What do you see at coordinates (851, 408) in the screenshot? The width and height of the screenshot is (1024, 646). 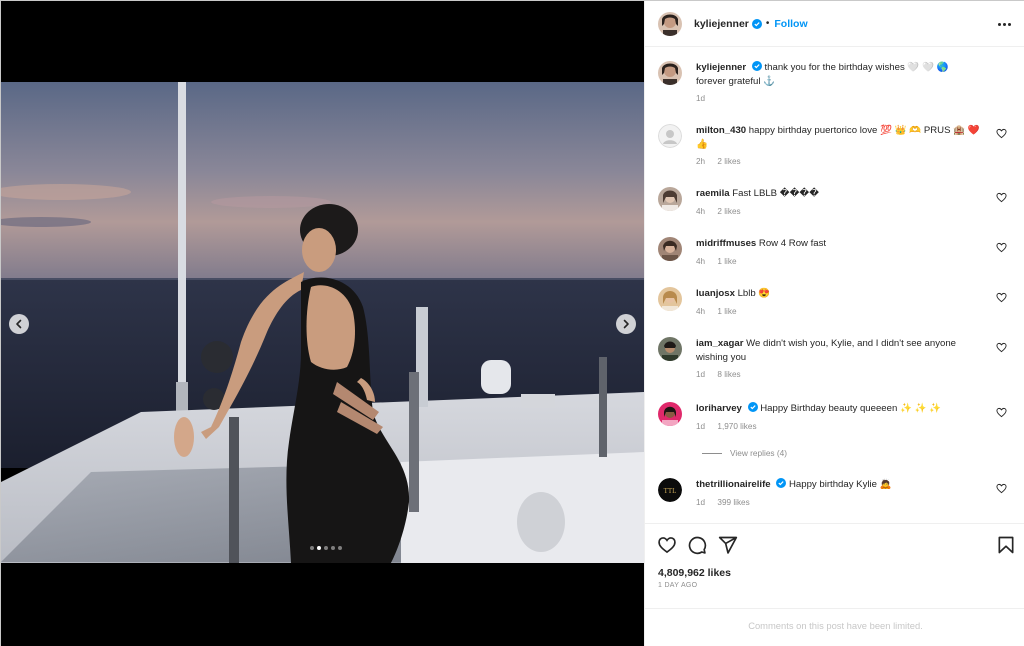 I see `comment-text: Happy Birthday beauty queeeen ✨ ✨ ✨` at bounding box center [851, 408].